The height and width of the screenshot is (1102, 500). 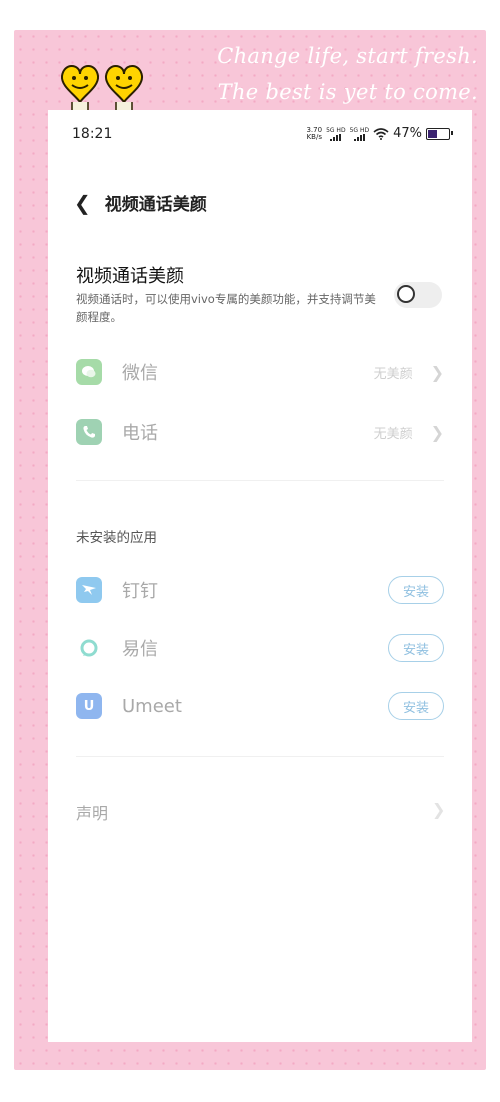 What do you see at coordinates (260, 432) in the screenshot?
I see `app-row-phone: 电话 无美颜 ❯` at bounding box center [260, 432].